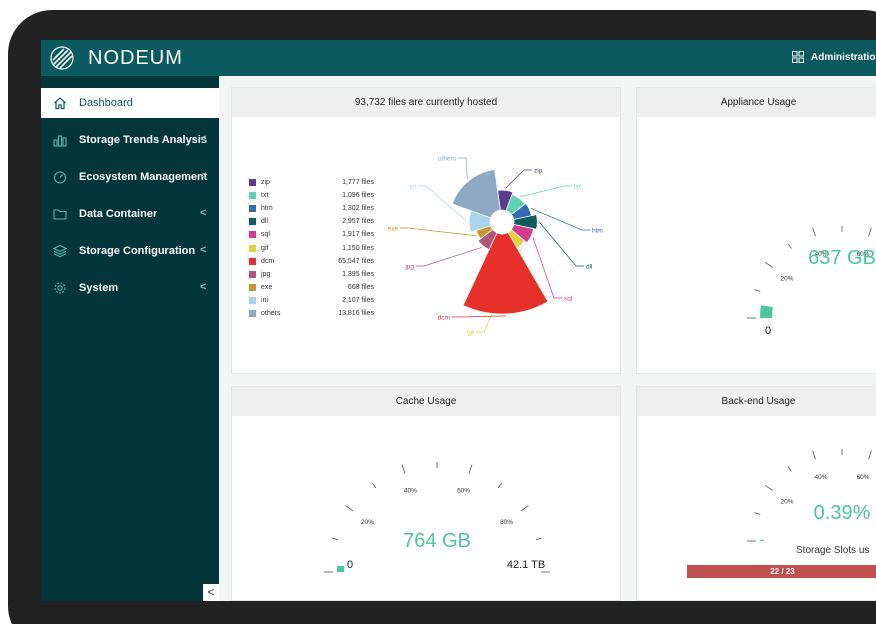 This screenshot has height=624, width=876. I want to click on legend-item-others: others 13,816 files, so click(311, 315).